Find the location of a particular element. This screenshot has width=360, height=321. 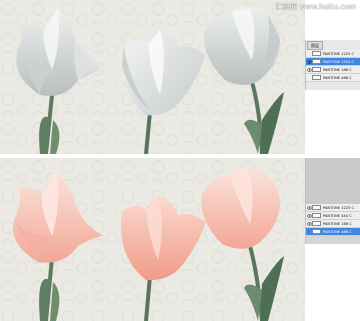

layer-name: PANTONE 444 C is located at coordinates (337, 215).